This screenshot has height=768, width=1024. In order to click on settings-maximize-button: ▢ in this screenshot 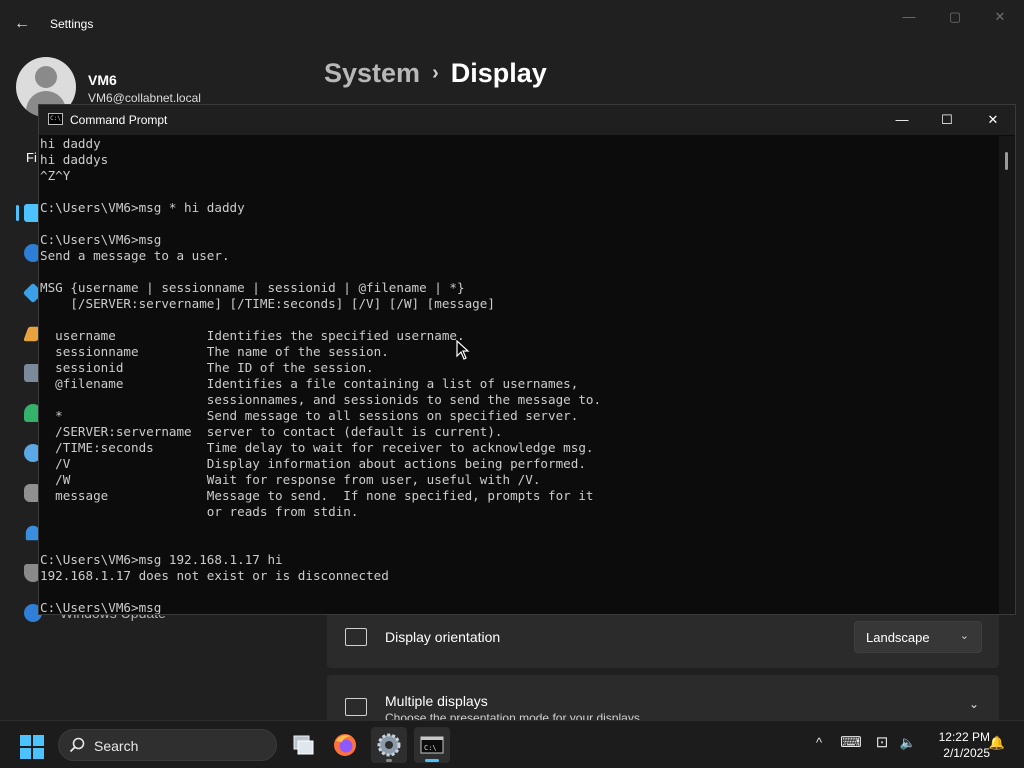, I will do `click(955, 17)`.